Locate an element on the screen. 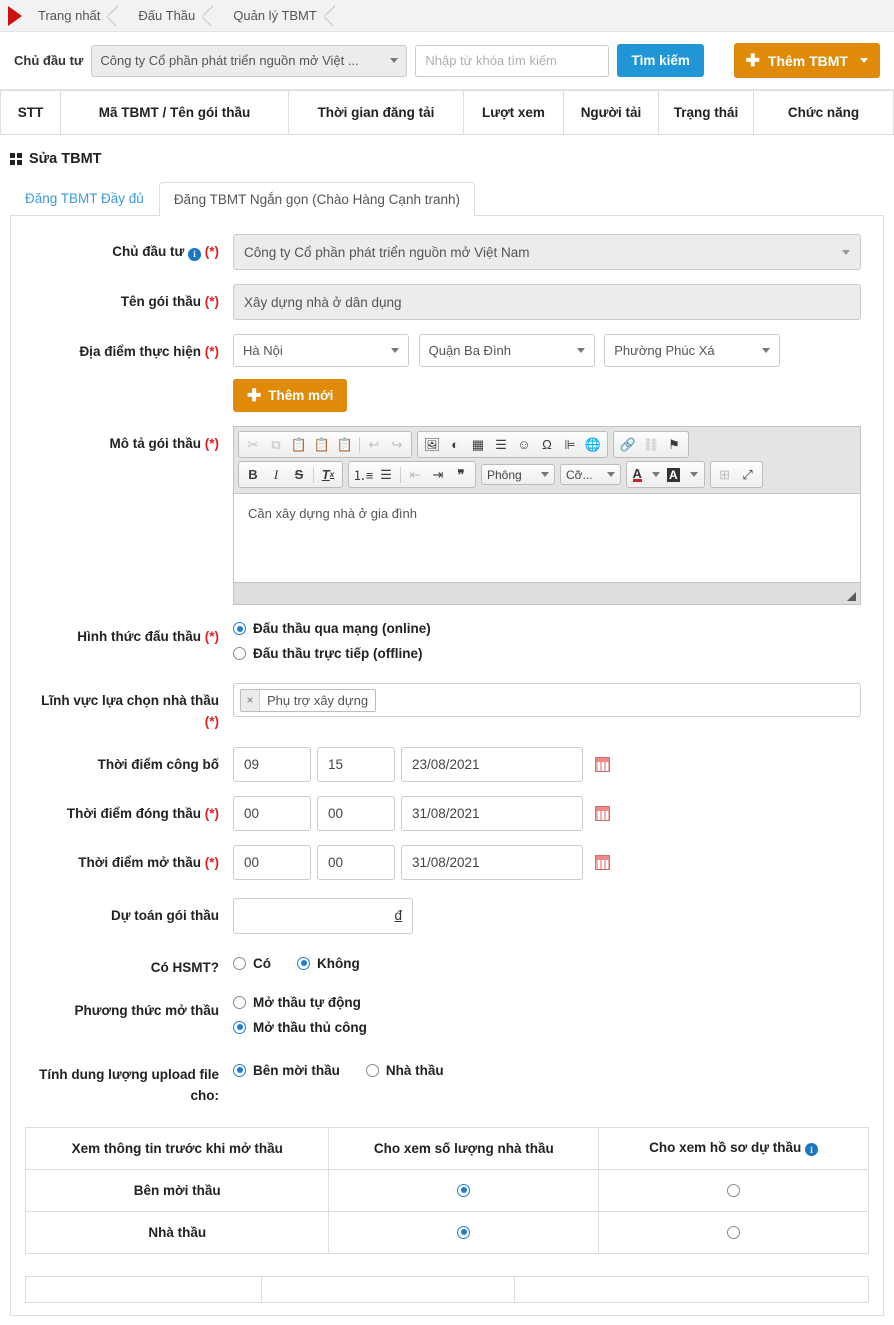 This screenshot has width=894, height=1325. publish-date-input: 23/08/2021 is located at coordinates (492, 764).